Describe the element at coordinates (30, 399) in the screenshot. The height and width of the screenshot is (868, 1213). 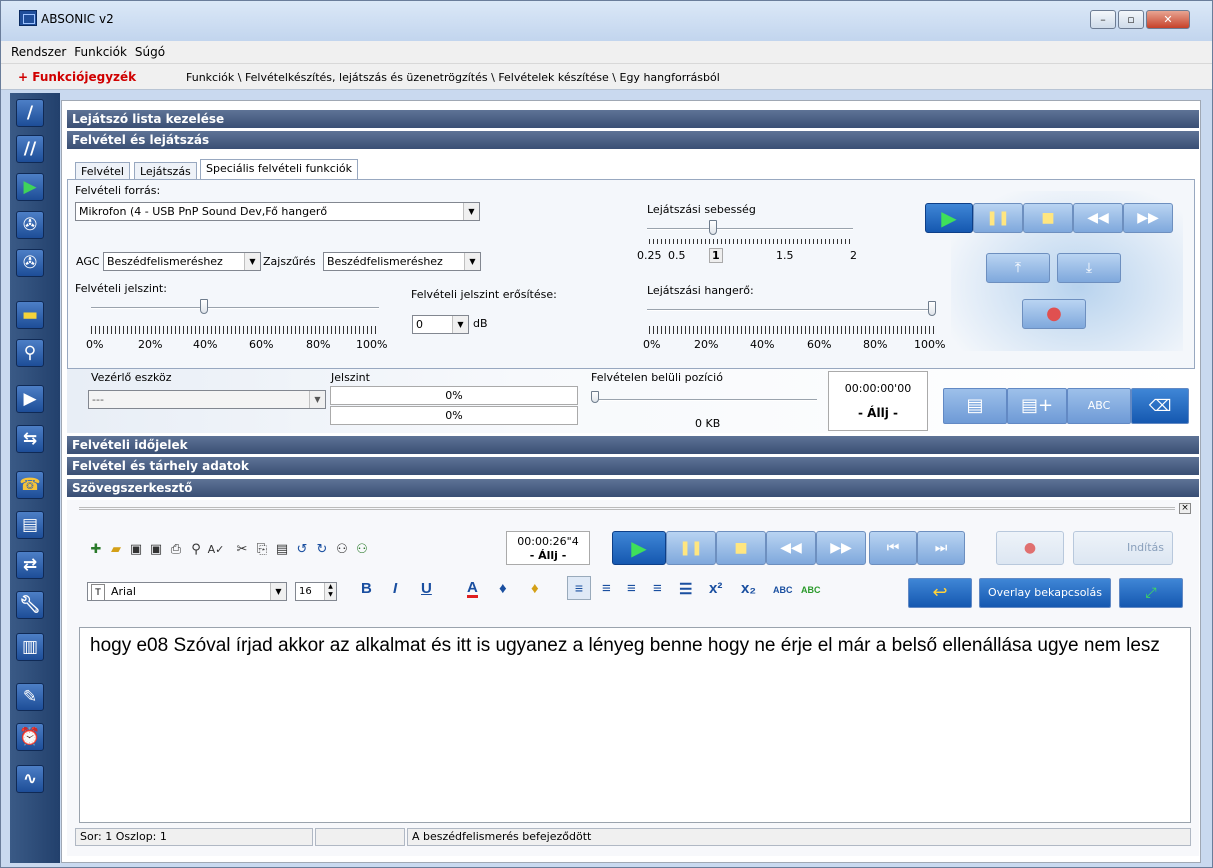
I see `forward-icon: ▶` at that location.